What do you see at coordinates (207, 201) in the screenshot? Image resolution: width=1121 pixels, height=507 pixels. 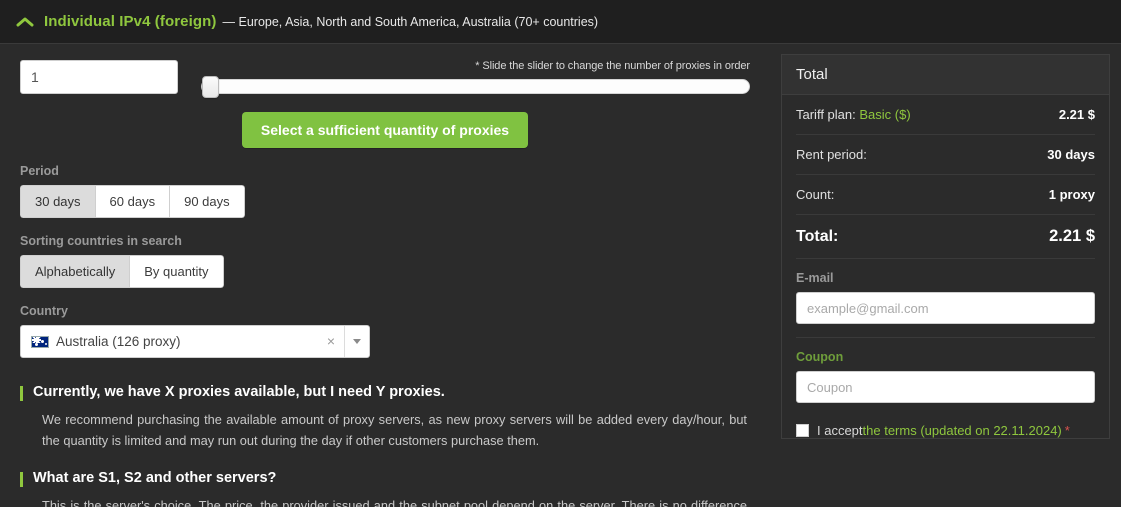 I see `period-option-90-days: 90 days` at bounding box center [207, 201].